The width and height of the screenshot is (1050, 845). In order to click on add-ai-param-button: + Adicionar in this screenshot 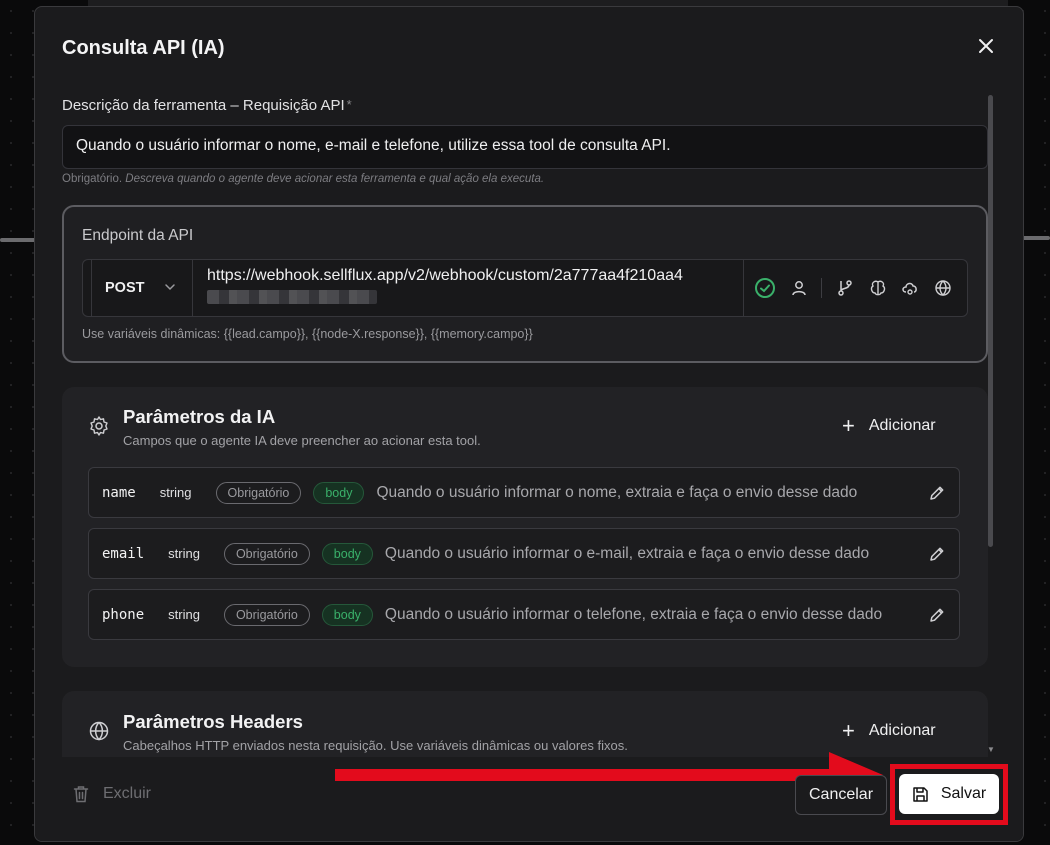, I will do `click(889, 426)`.